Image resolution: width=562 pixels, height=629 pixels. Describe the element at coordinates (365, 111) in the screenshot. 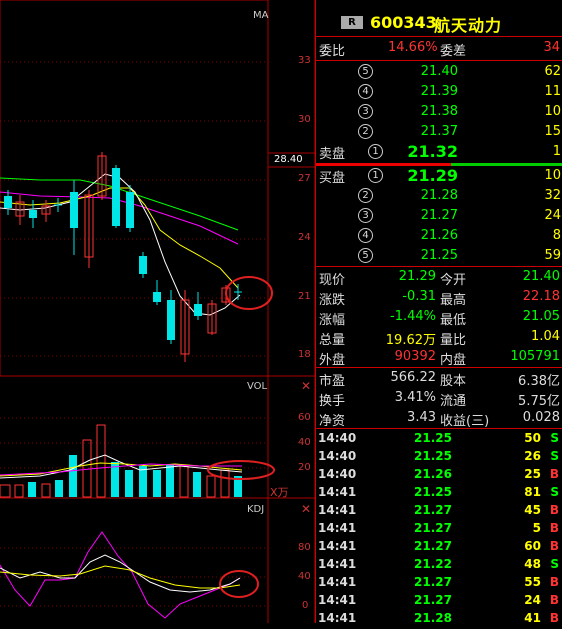

I see `sell-level-icon: 3` at that location.